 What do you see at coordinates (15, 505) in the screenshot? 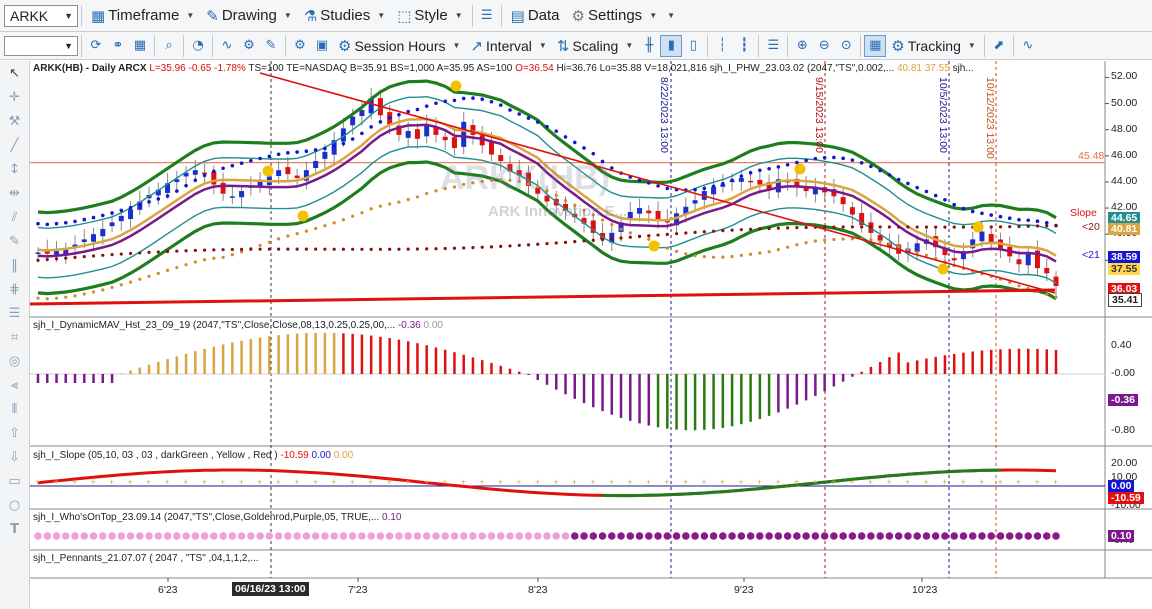
I see `ellipse-icon: ○` at bounding box center [15, 505].